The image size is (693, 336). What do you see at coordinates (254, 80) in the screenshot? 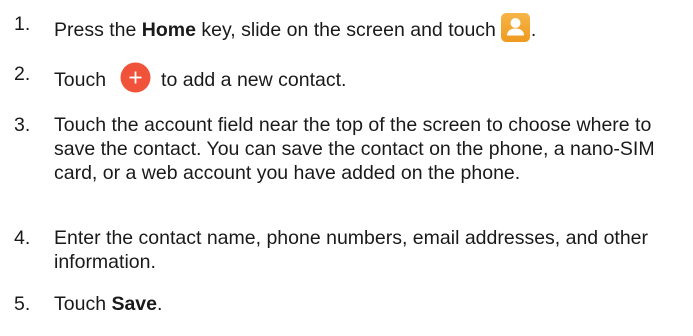
I see `step-text-after: to add a new contact.` at bounding box center [254, 80].